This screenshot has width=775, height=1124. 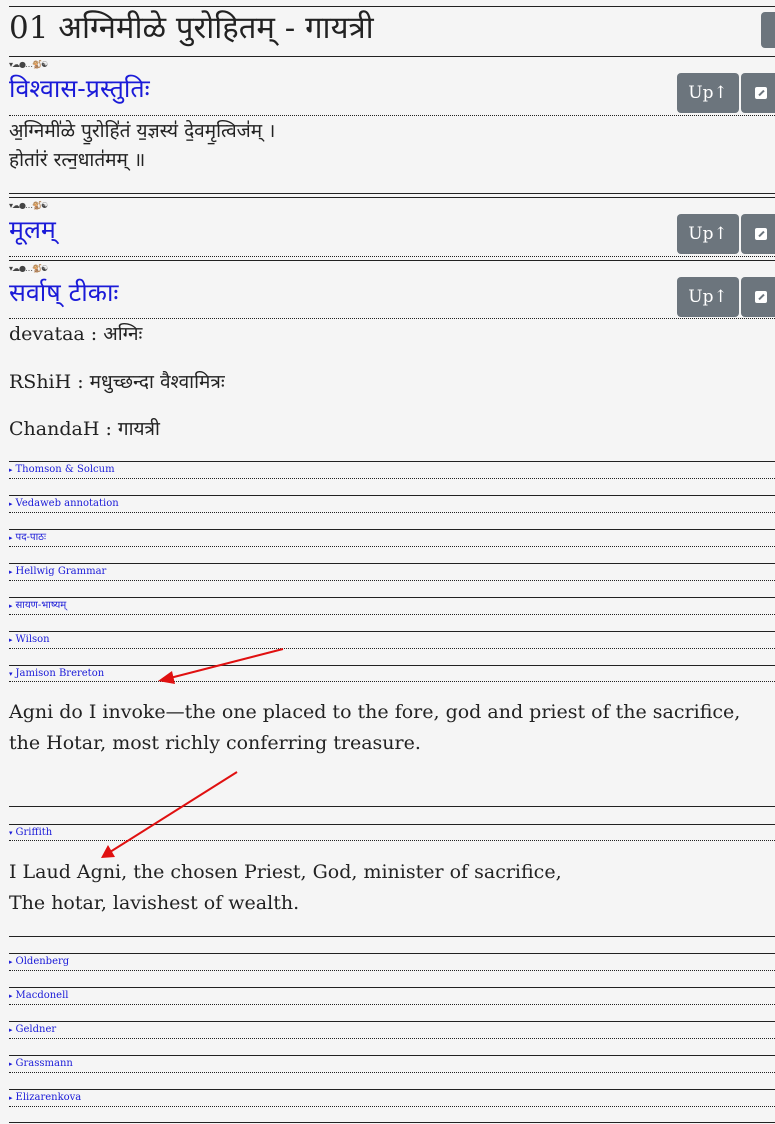 What do you see at coordinates (192, 753) in the screenshot?
I see `annotation-arrows` at bounding box center [192, 753].